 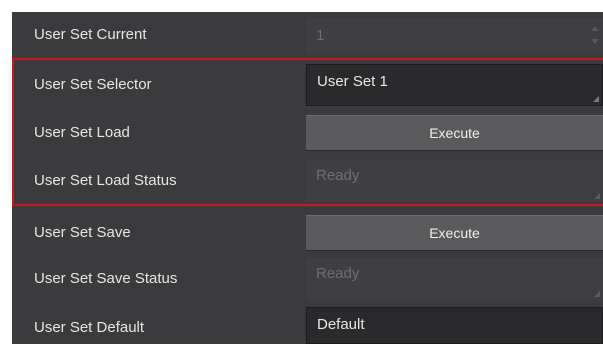 What do you see at coordinates (596, 99) in the screenshot?
I see `dropdown-corner-icon` at bounding box center [596, 99].